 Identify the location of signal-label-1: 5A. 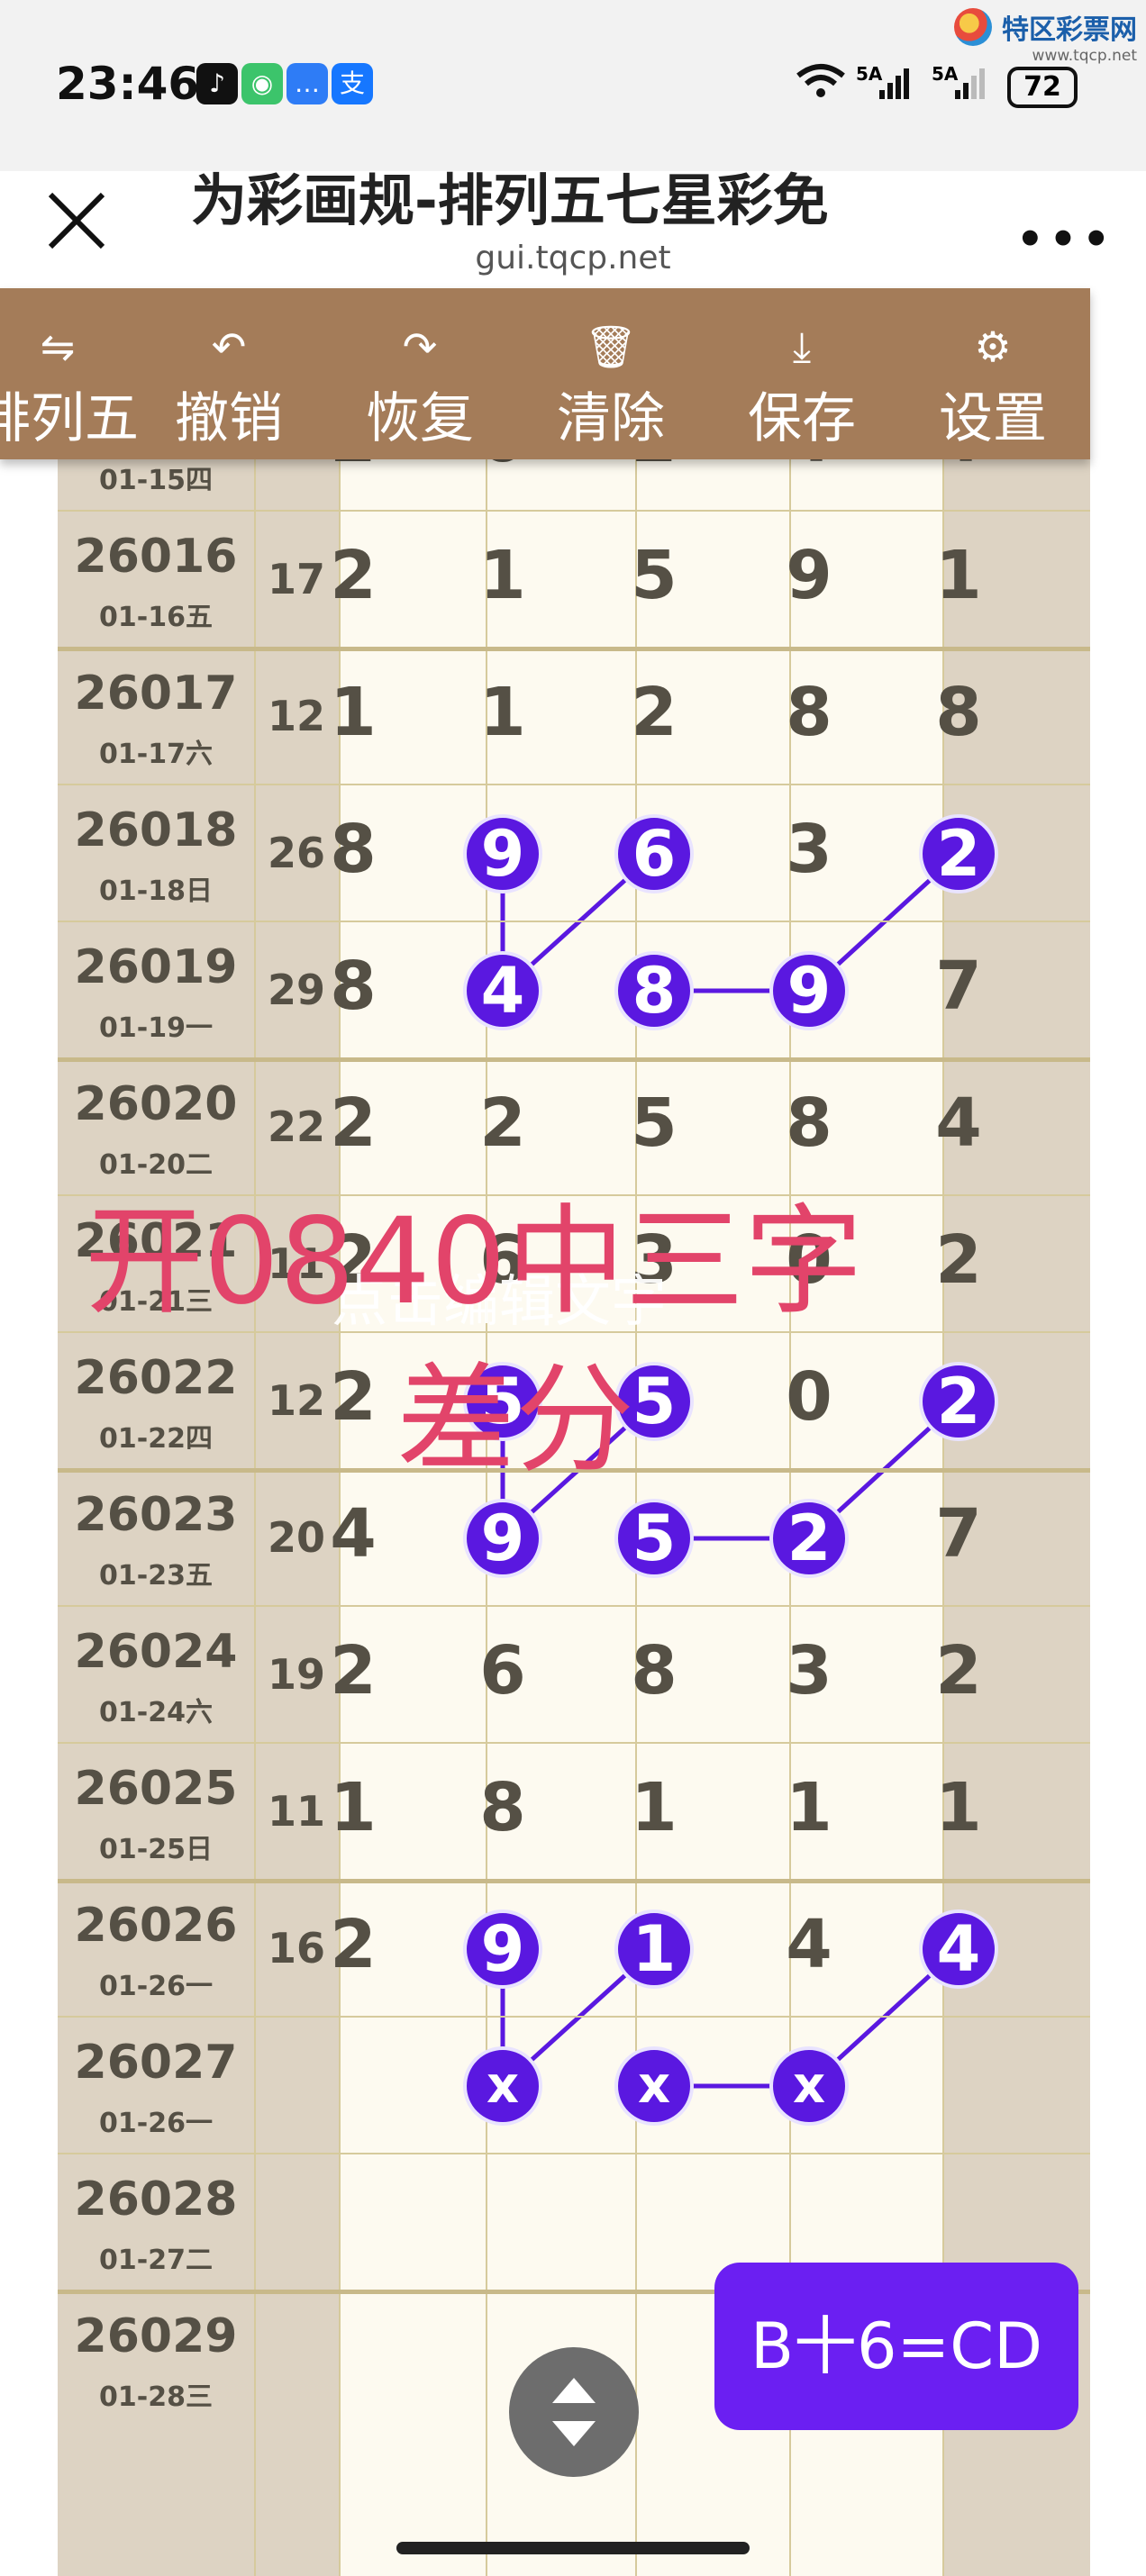
(869, 74).